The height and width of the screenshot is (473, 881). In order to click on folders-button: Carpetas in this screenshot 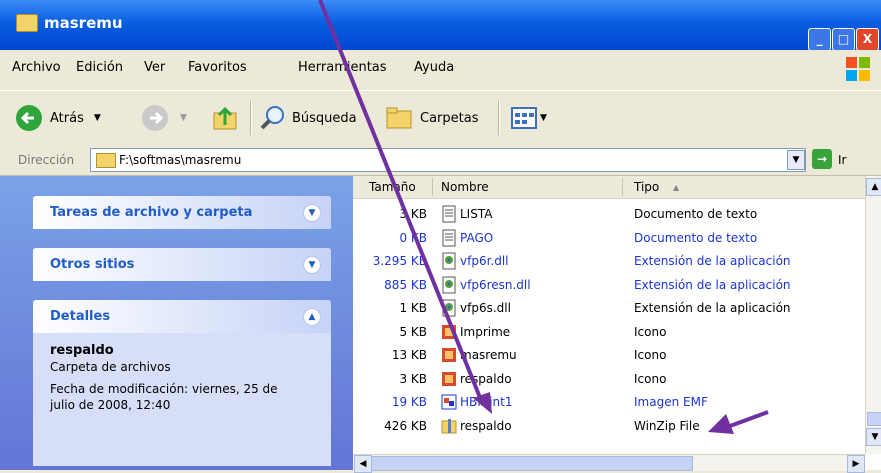, I will do `click(431, 118)`.